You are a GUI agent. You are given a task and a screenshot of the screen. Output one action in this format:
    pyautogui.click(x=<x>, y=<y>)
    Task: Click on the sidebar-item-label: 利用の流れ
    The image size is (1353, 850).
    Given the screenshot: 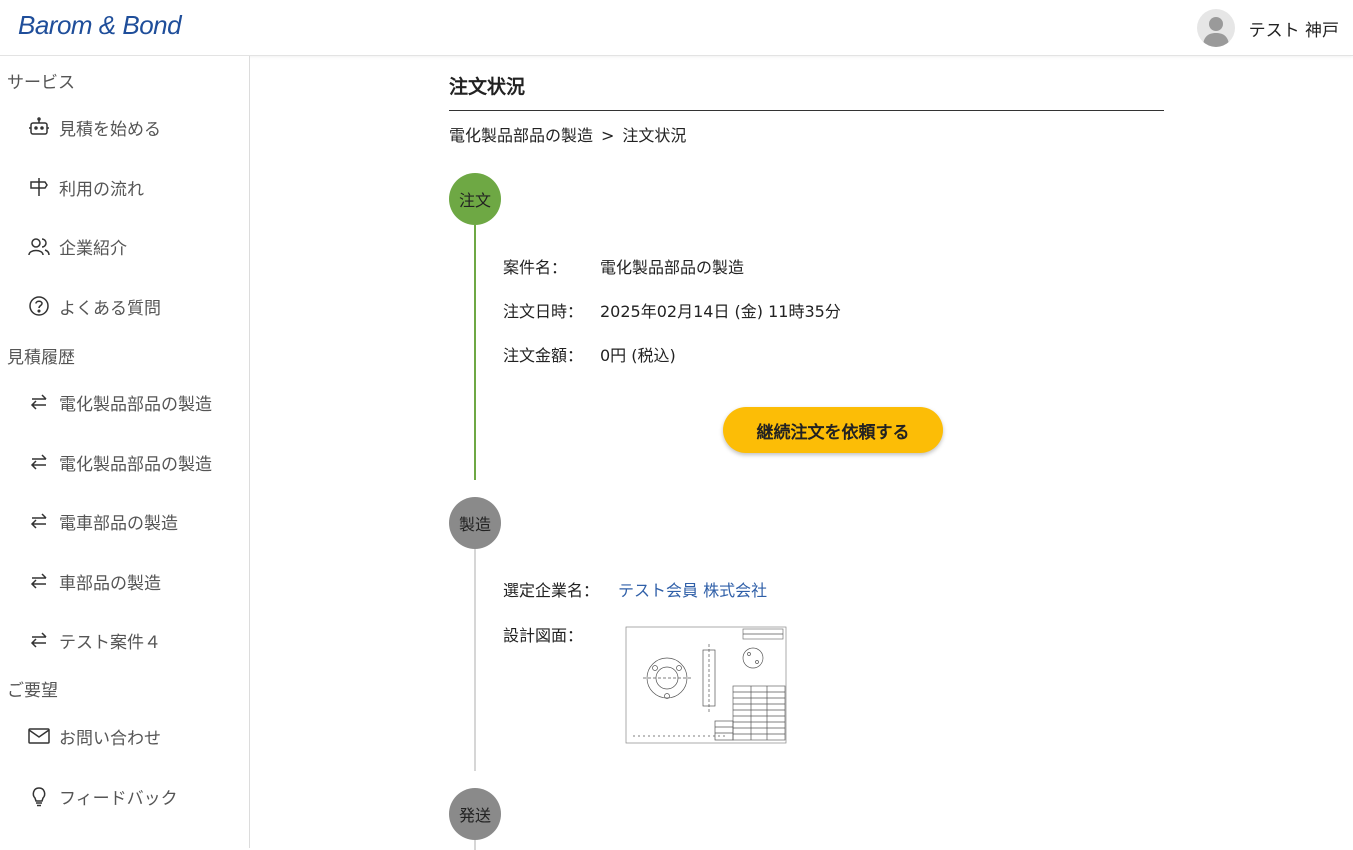 What is the action you would take?
    pyautogui.click(x=101, y=189)
    